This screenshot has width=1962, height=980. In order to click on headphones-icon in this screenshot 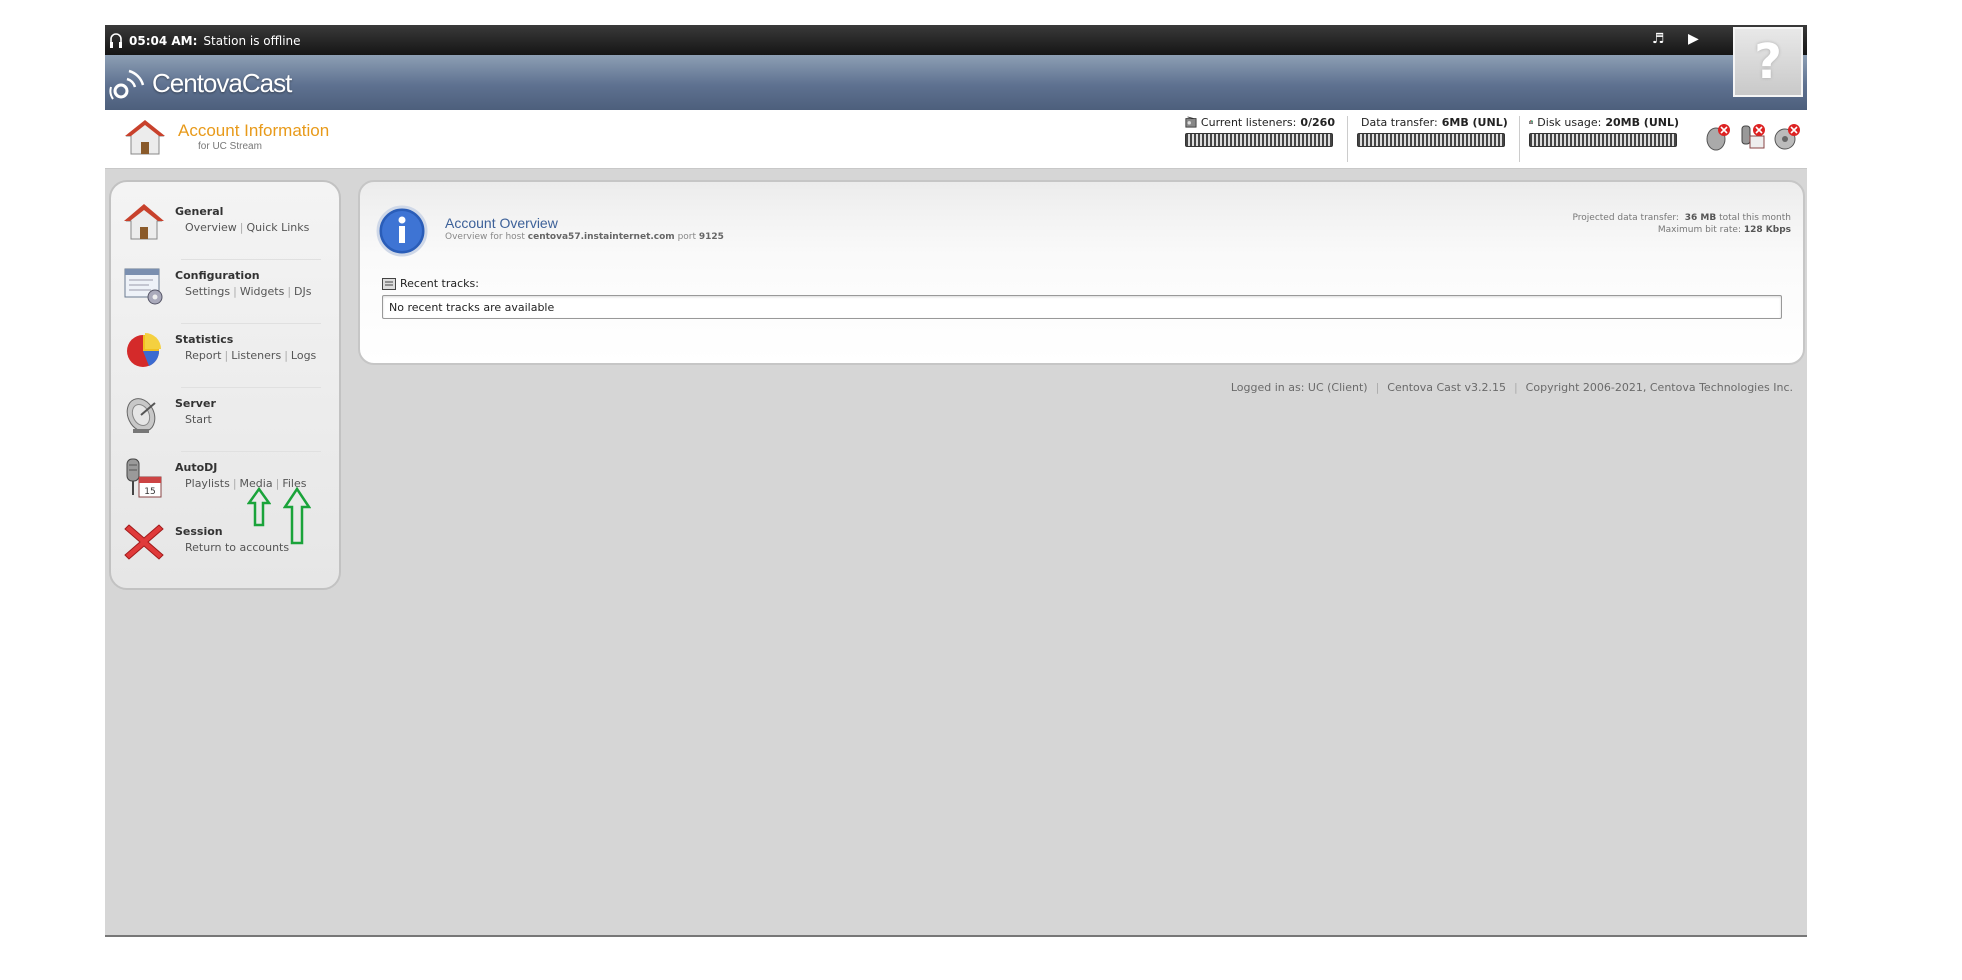, I will do `click(116, 40)`.